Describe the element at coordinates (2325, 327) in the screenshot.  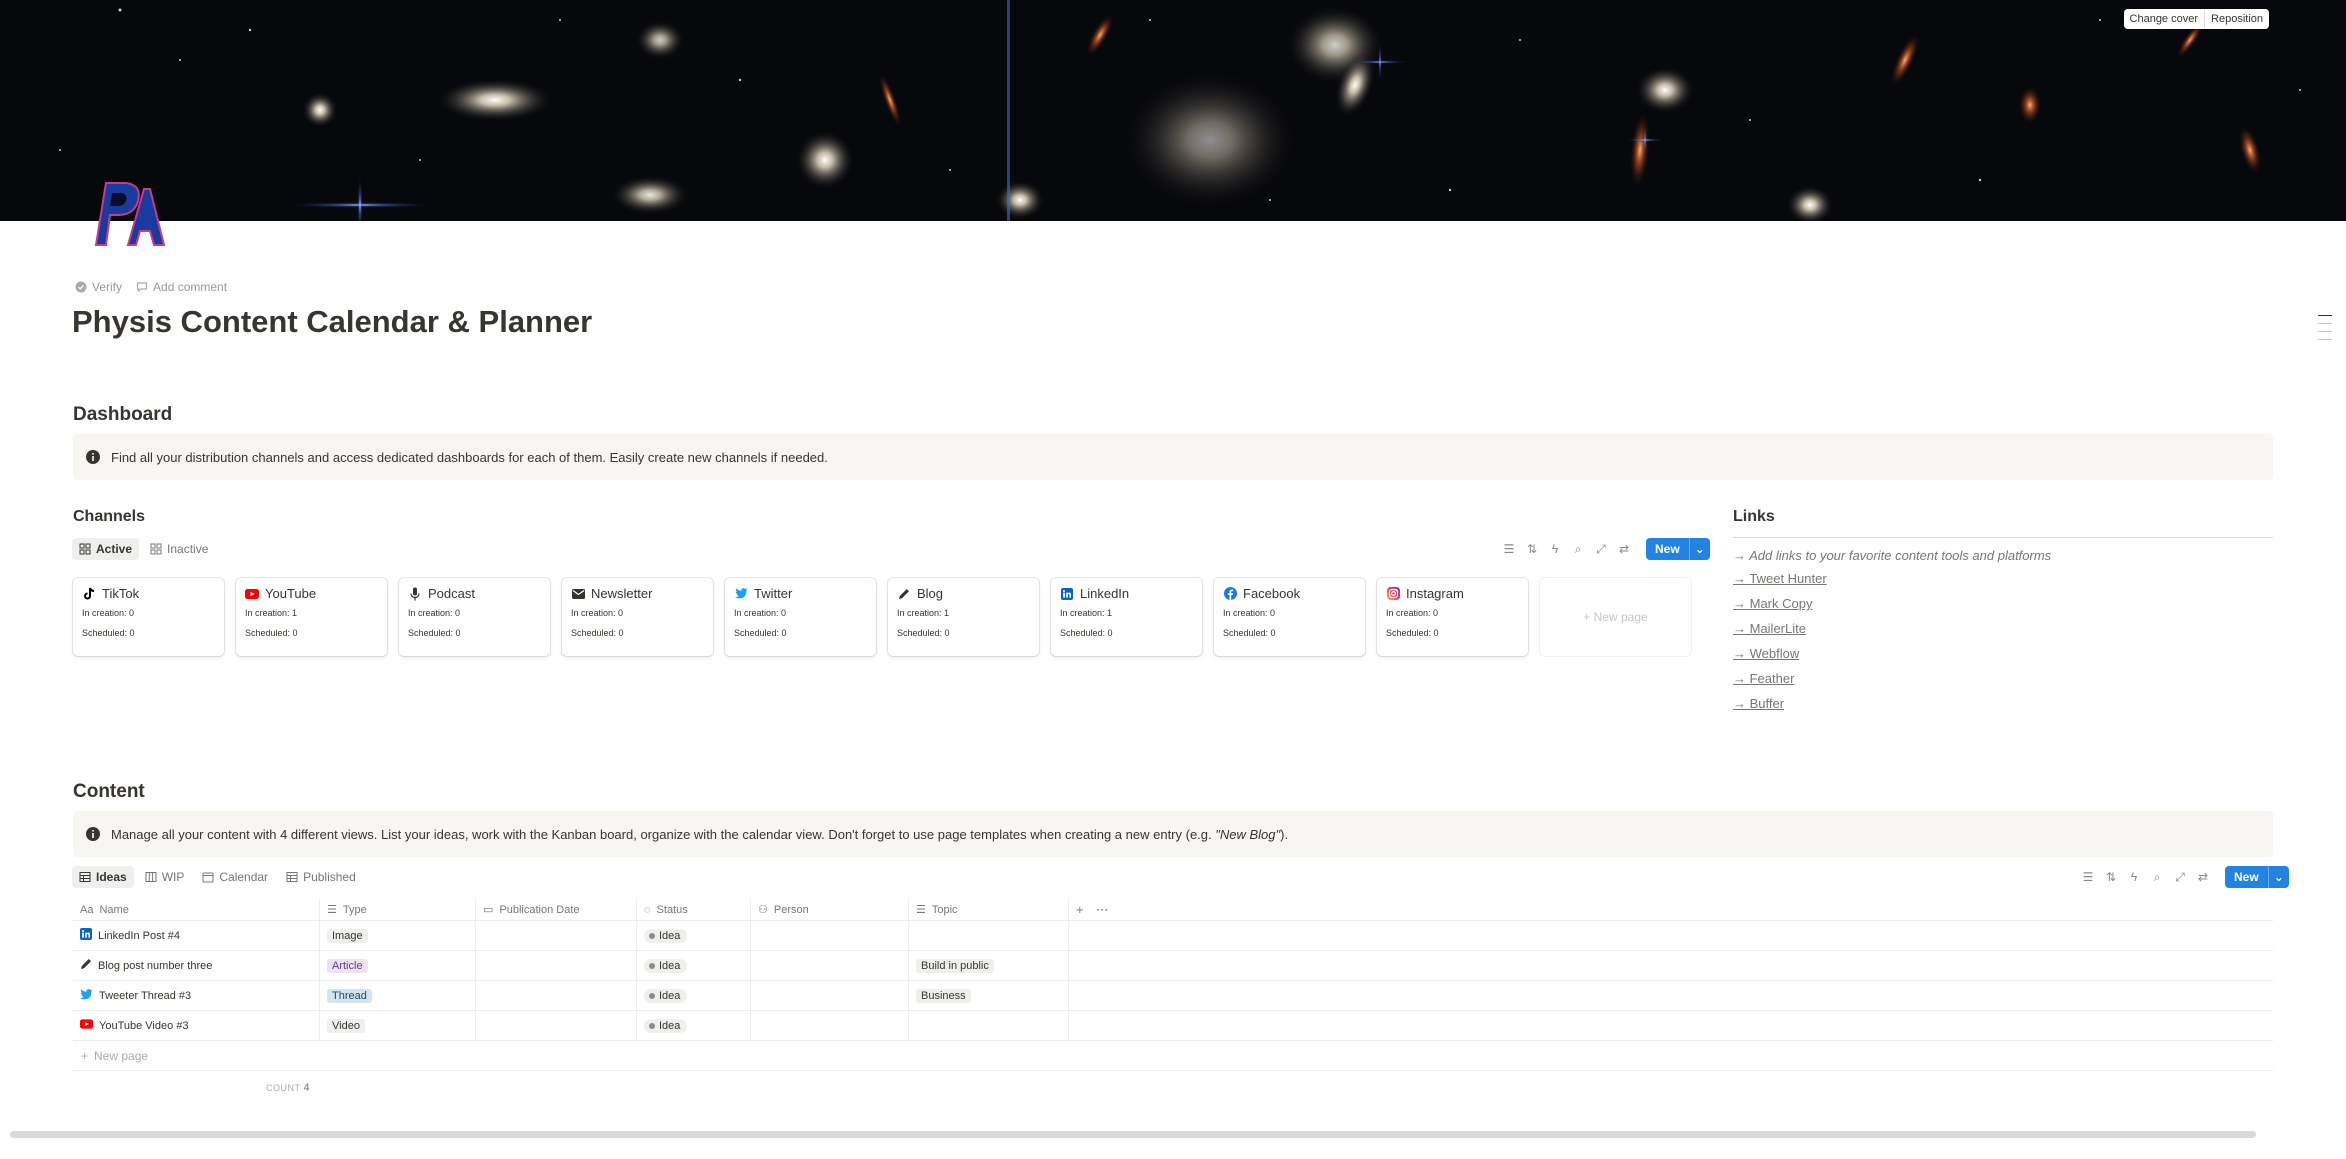
I see `table-of-contents-nav` at that location.